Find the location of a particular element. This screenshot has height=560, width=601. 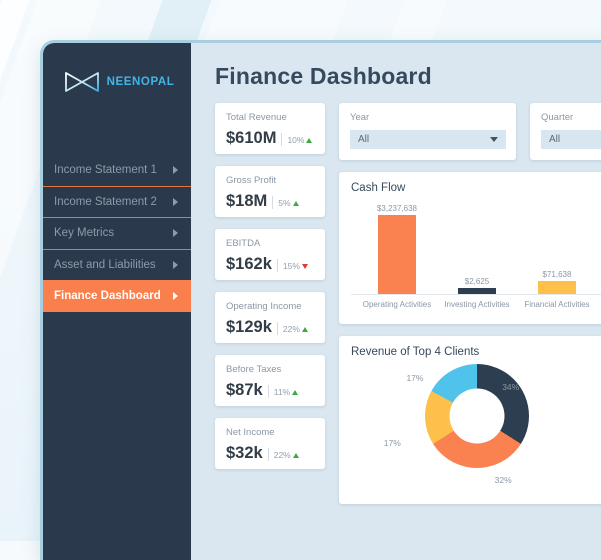

quarter-select: All is located at coordinates (571, 139).